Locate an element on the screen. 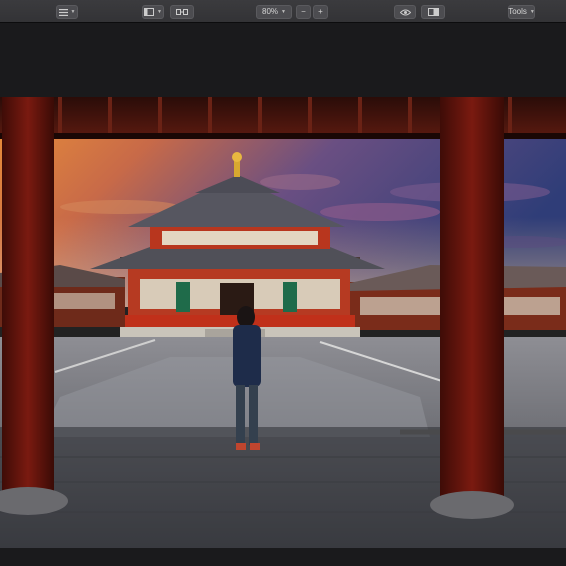 This screenshot has width=566, height=566. list-icon is located at coordinates (63, 12).